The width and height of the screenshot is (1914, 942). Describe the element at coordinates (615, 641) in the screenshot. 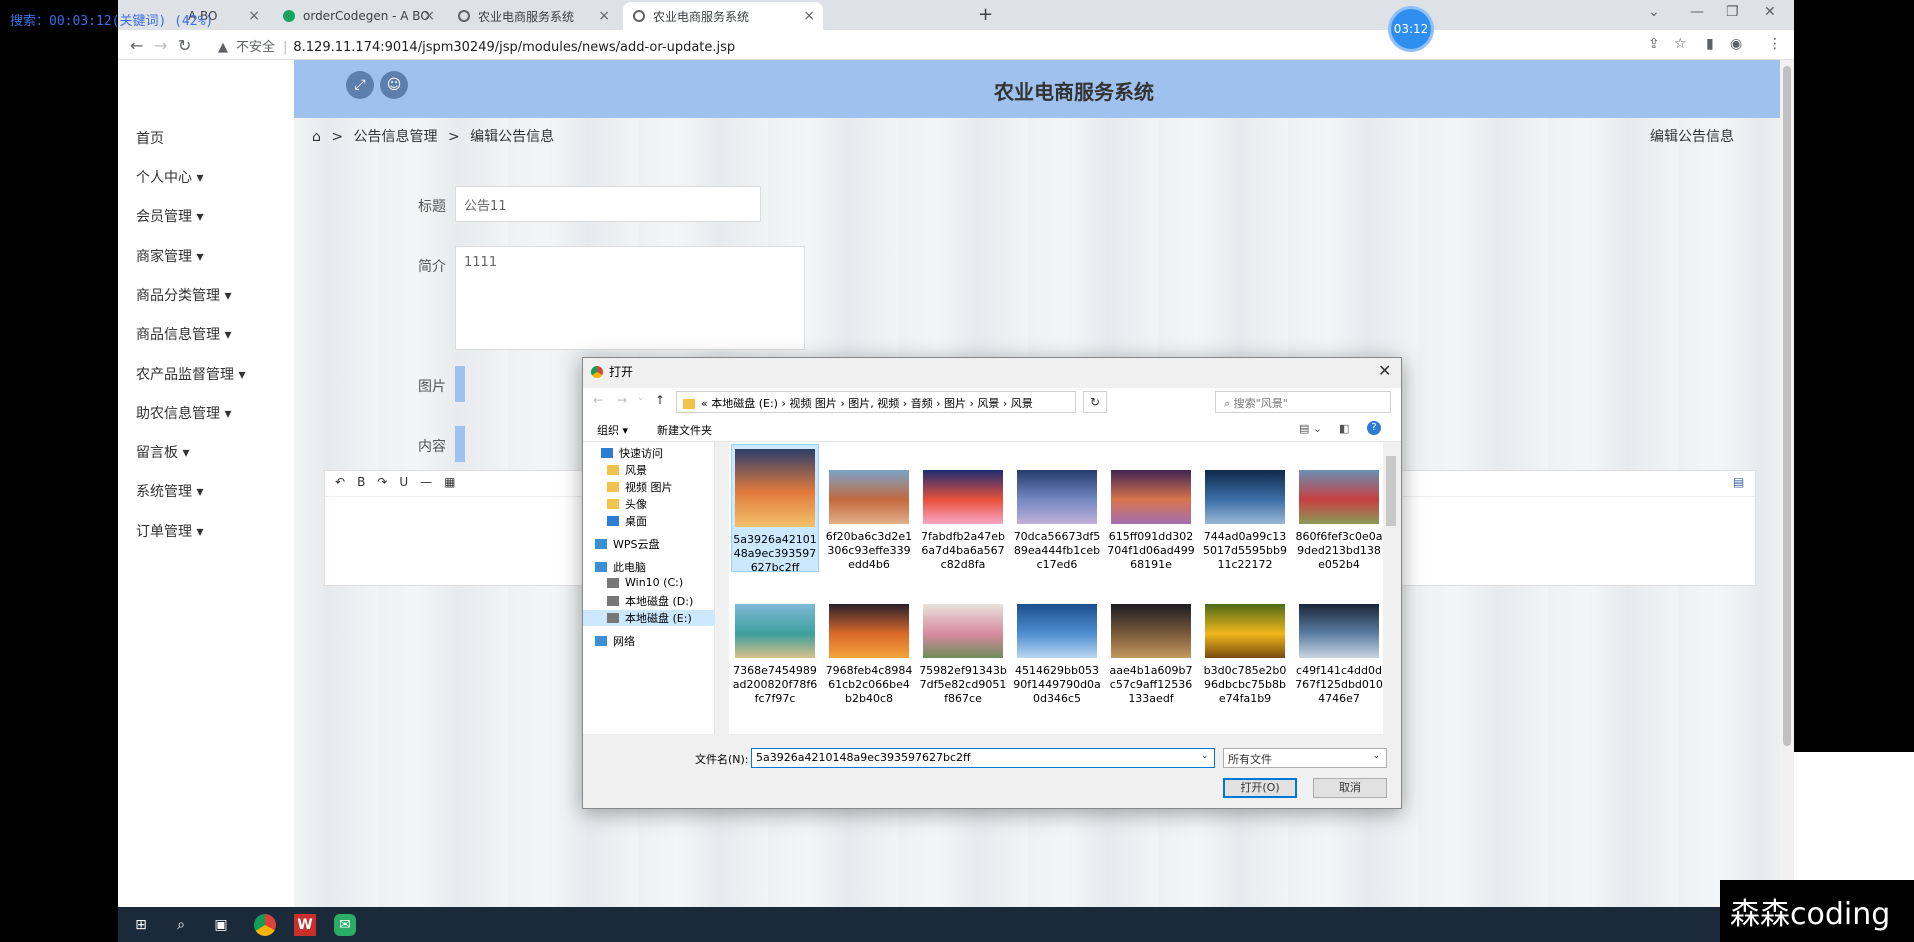

I see `tree-item: 网络` at that location.